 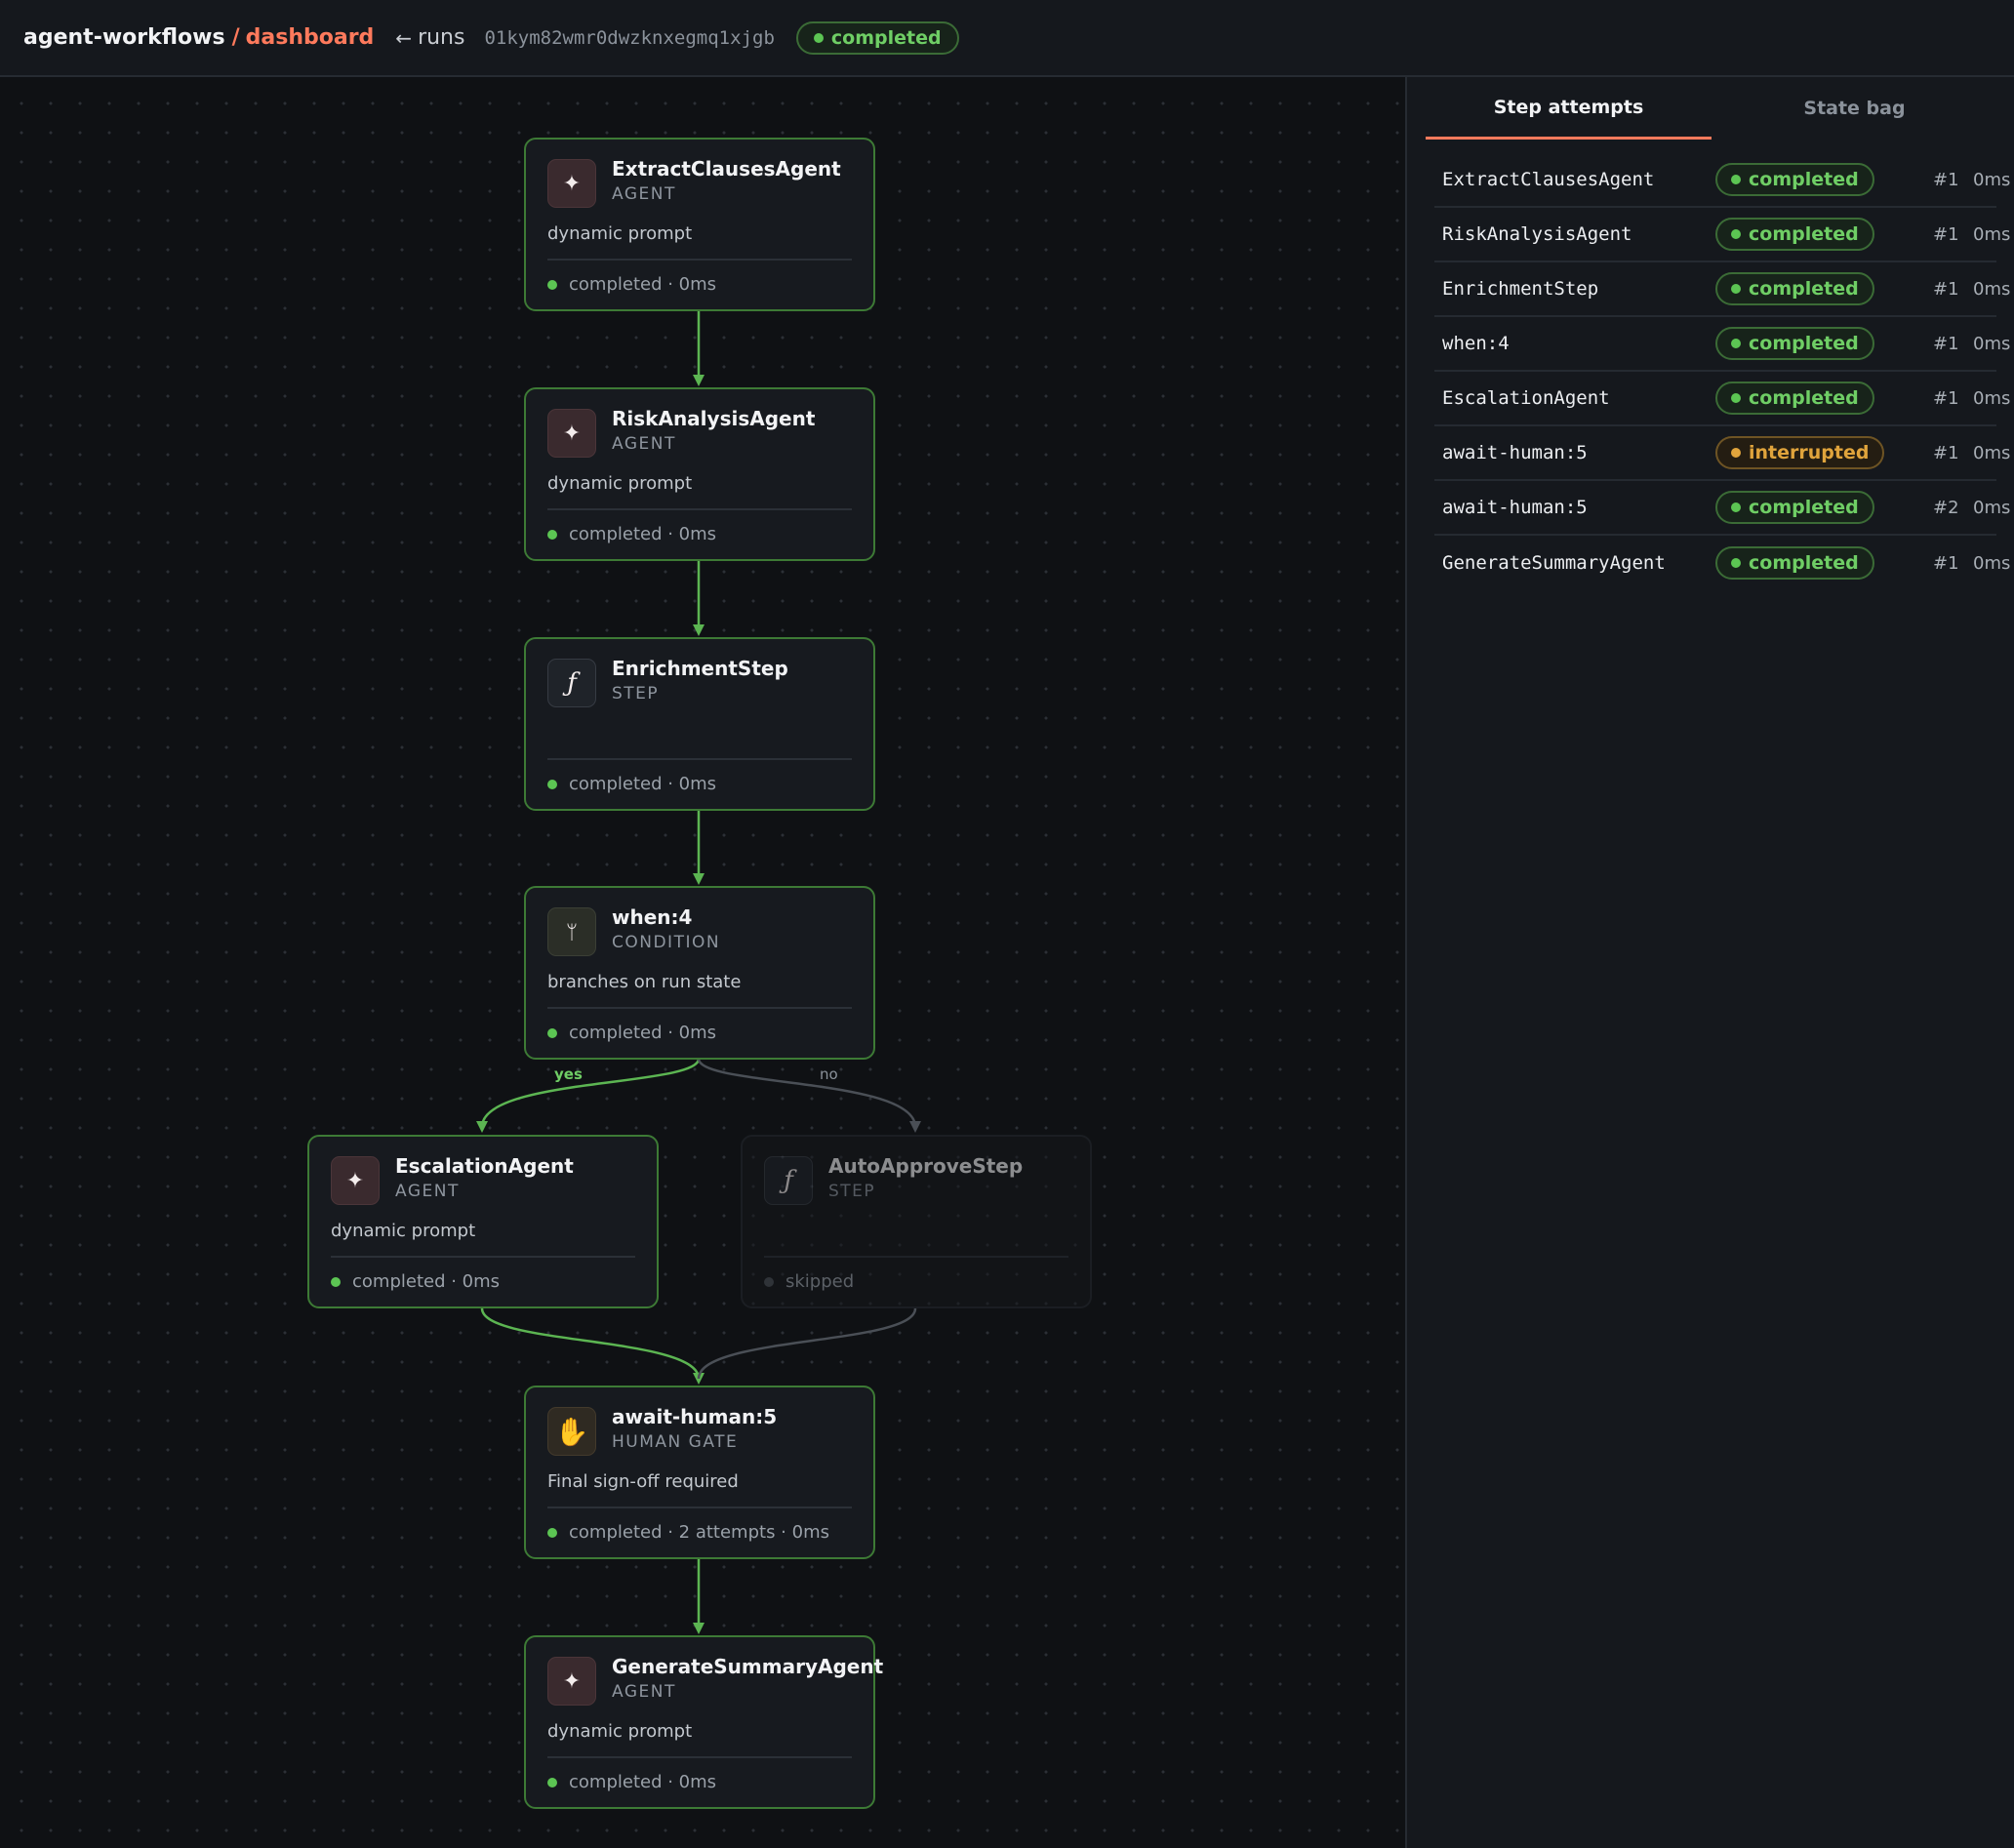 I want to click on attempt-status-badge: interrupted, so click(x=1800, y=453).